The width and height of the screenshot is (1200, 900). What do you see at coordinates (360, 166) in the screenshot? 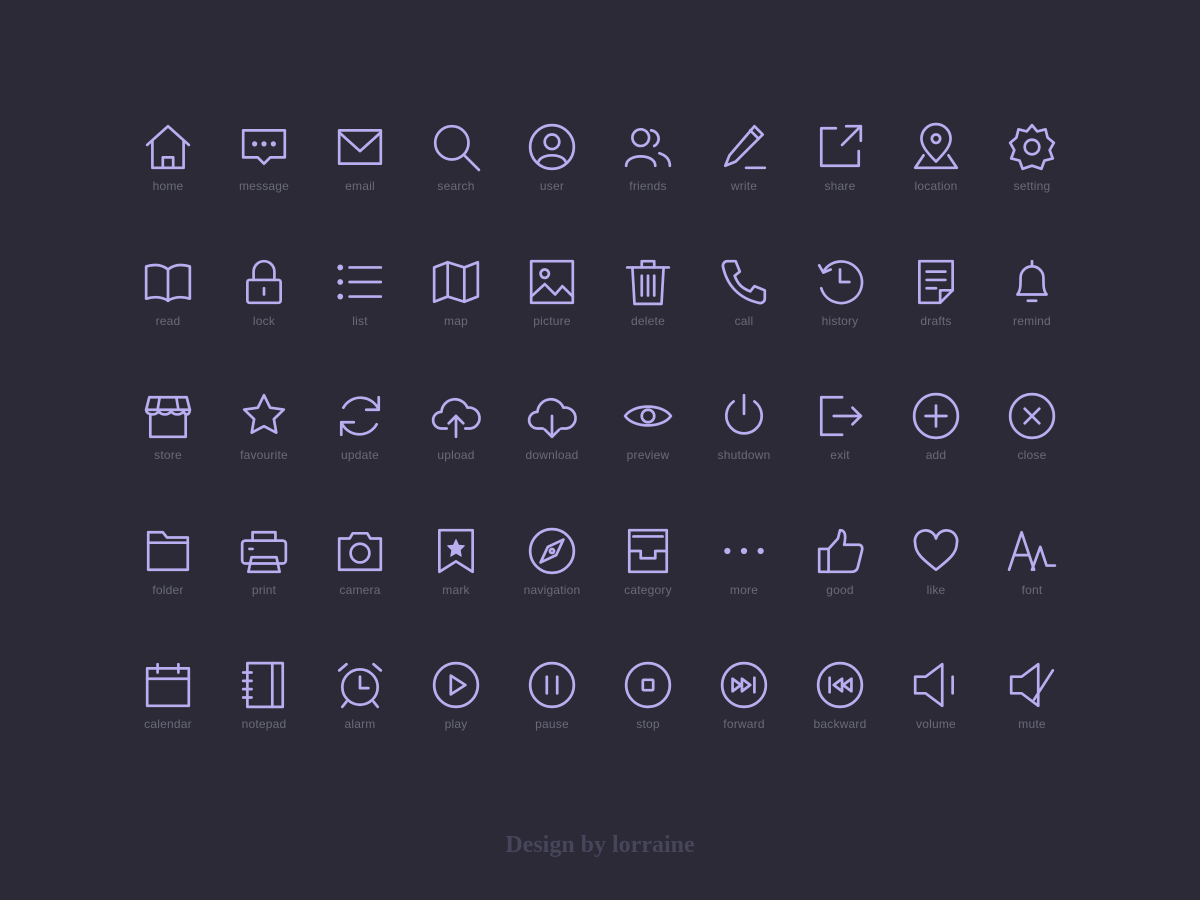
I see `icon-tile-email: email` at bounding box center [360, 166].